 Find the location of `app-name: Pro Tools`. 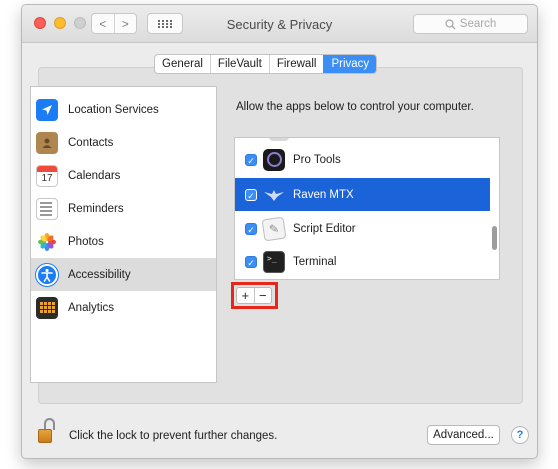

app-name: Pro Tools is located at coordinates (317, 159).